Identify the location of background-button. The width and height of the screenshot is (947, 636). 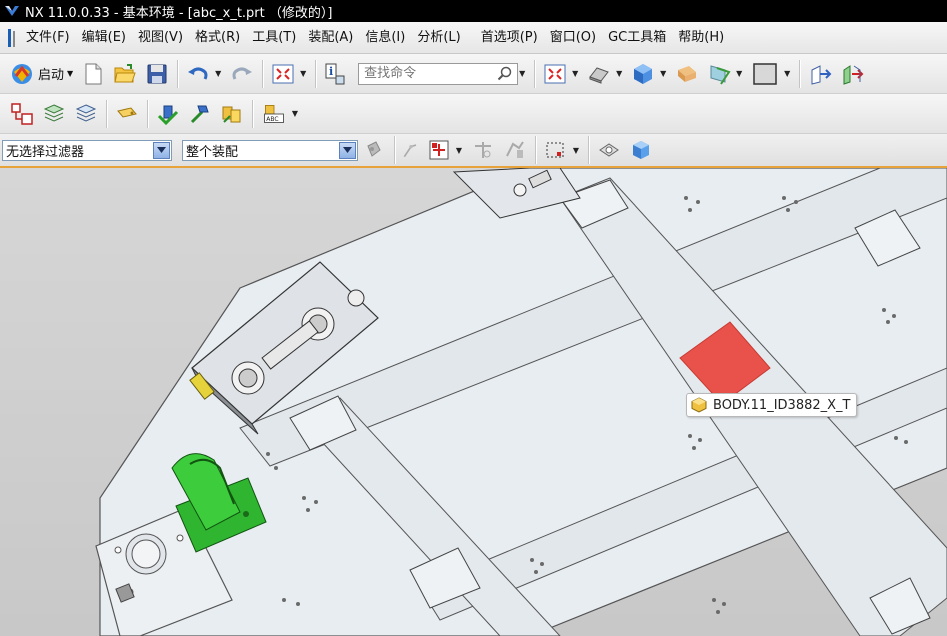
(765, 74).